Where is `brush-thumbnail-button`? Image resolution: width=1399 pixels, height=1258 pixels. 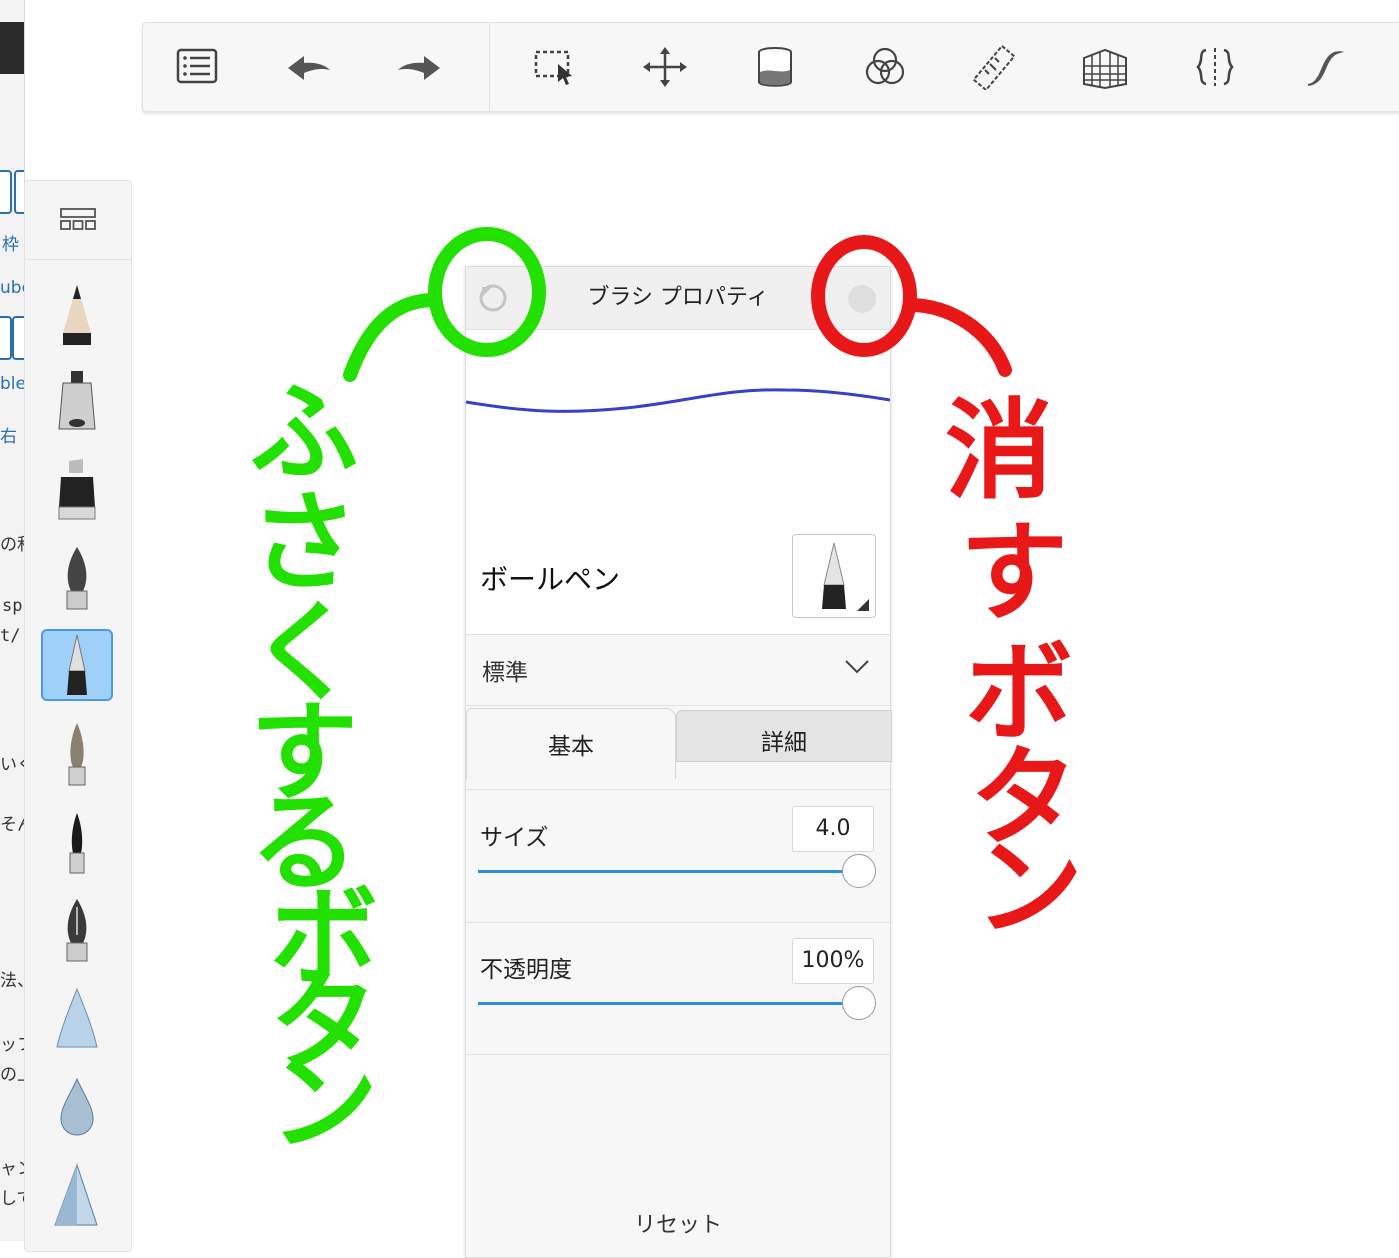
brush-thumbnail-button is located at coordinates (834, 576).